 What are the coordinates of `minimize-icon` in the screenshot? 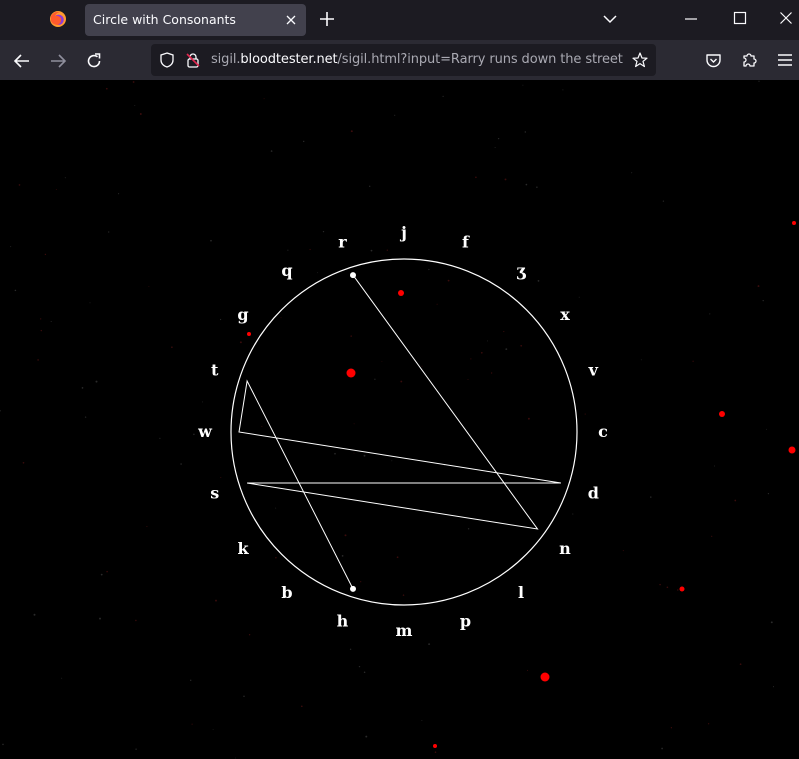 It's located at (691, 19).